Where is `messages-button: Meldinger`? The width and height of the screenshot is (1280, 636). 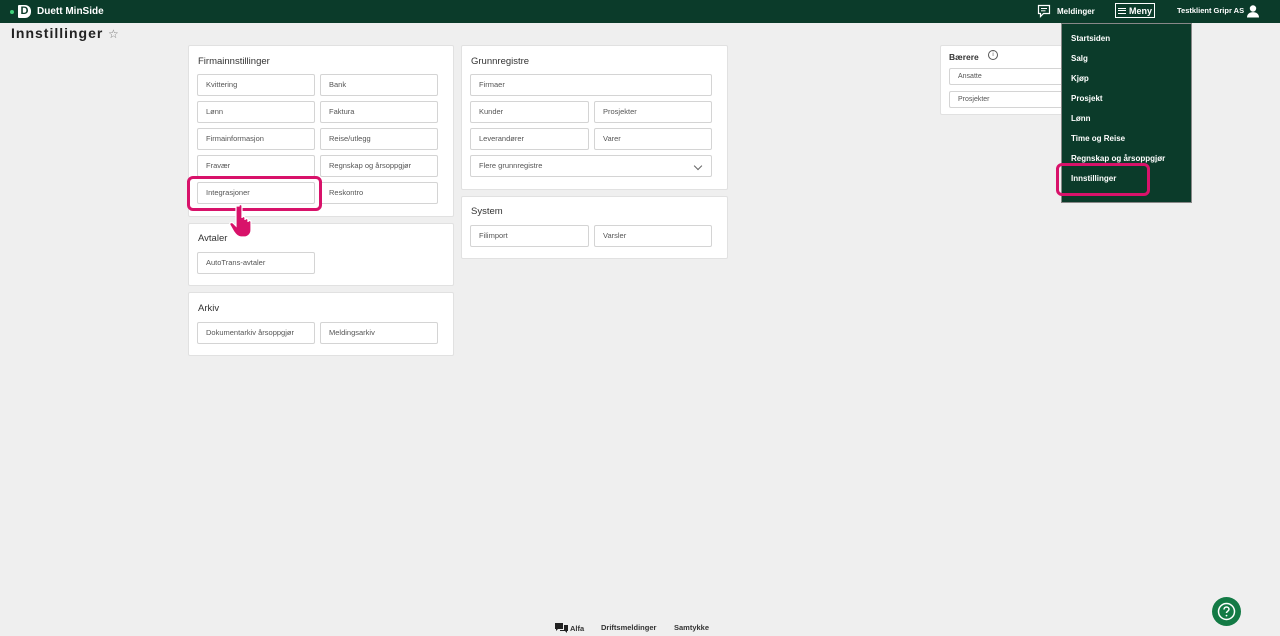
messages-button: Meldinger is located at coordinates (1066, 11).